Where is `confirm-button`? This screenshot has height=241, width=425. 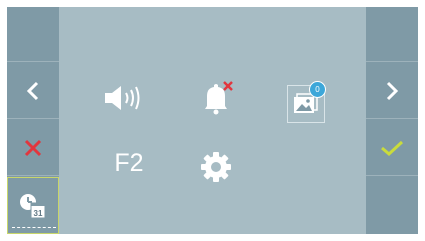
confirm-button is located at coordinates (392, 148).